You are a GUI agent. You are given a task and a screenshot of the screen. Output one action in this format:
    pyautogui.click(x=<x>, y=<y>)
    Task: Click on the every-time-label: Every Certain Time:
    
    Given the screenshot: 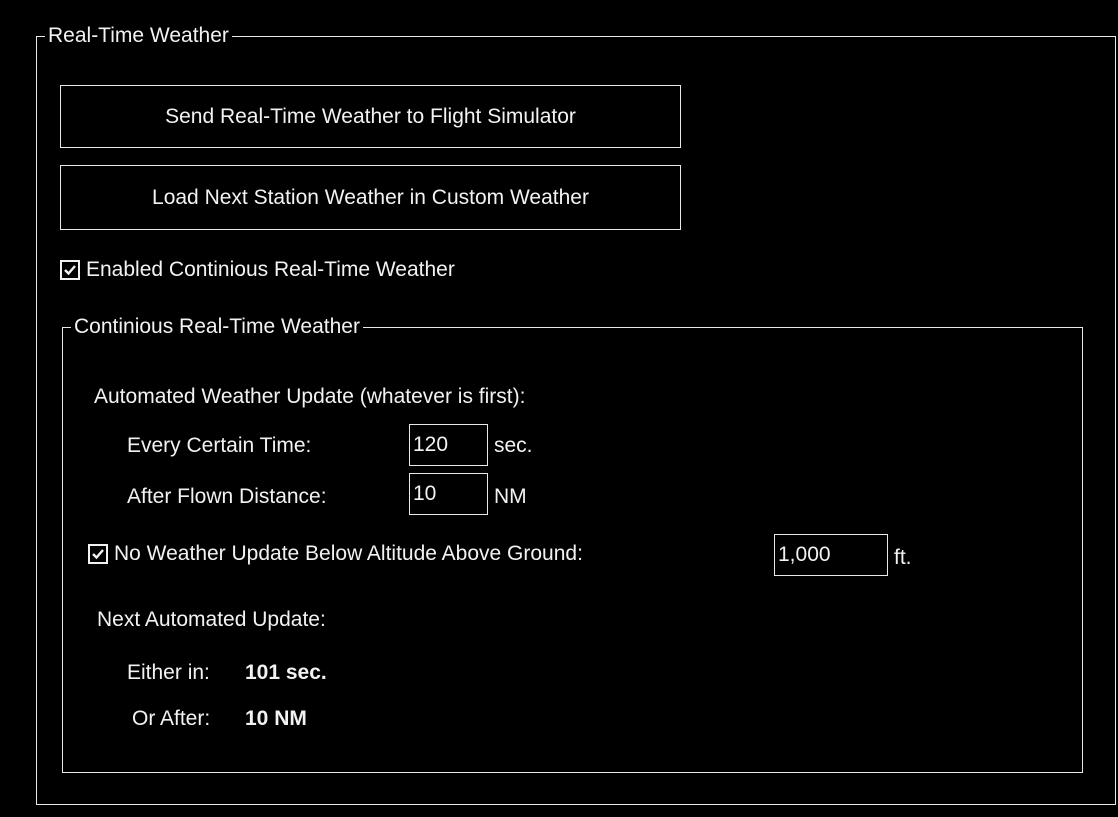 What is the action you would take?
    pyautogui.click(x=219, y=445)
    